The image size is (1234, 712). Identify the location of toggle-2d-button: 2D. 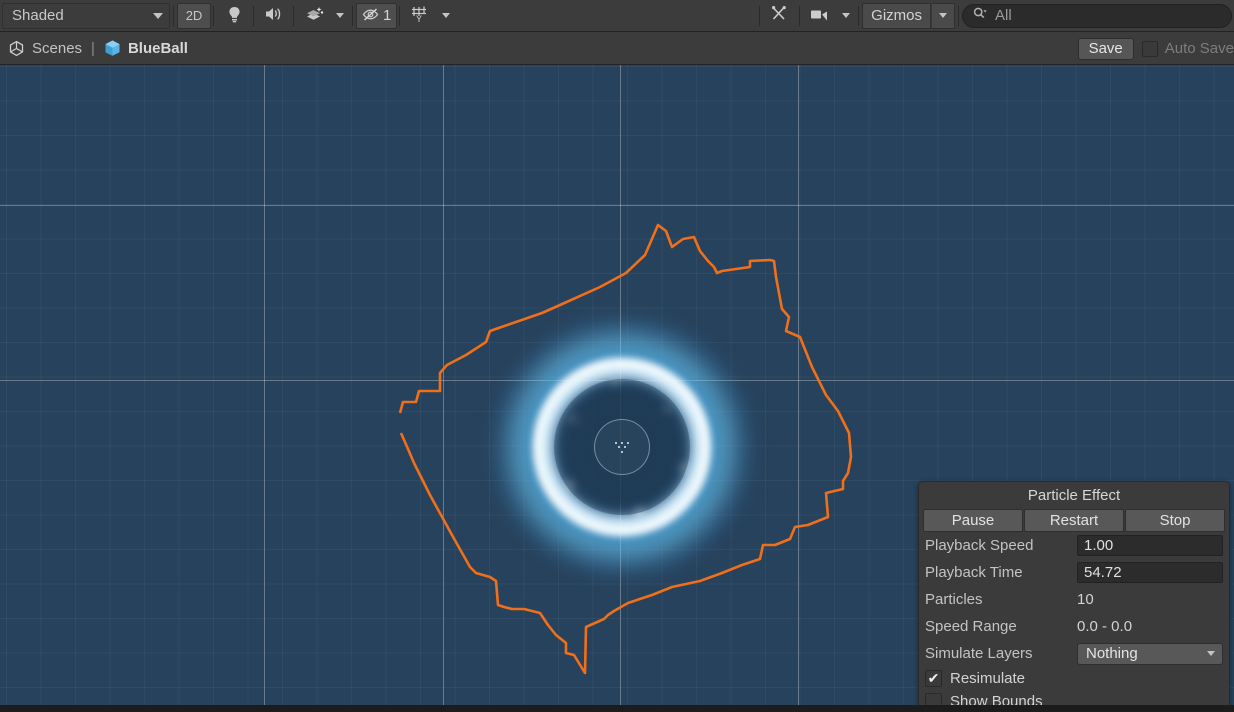
(194, 15).